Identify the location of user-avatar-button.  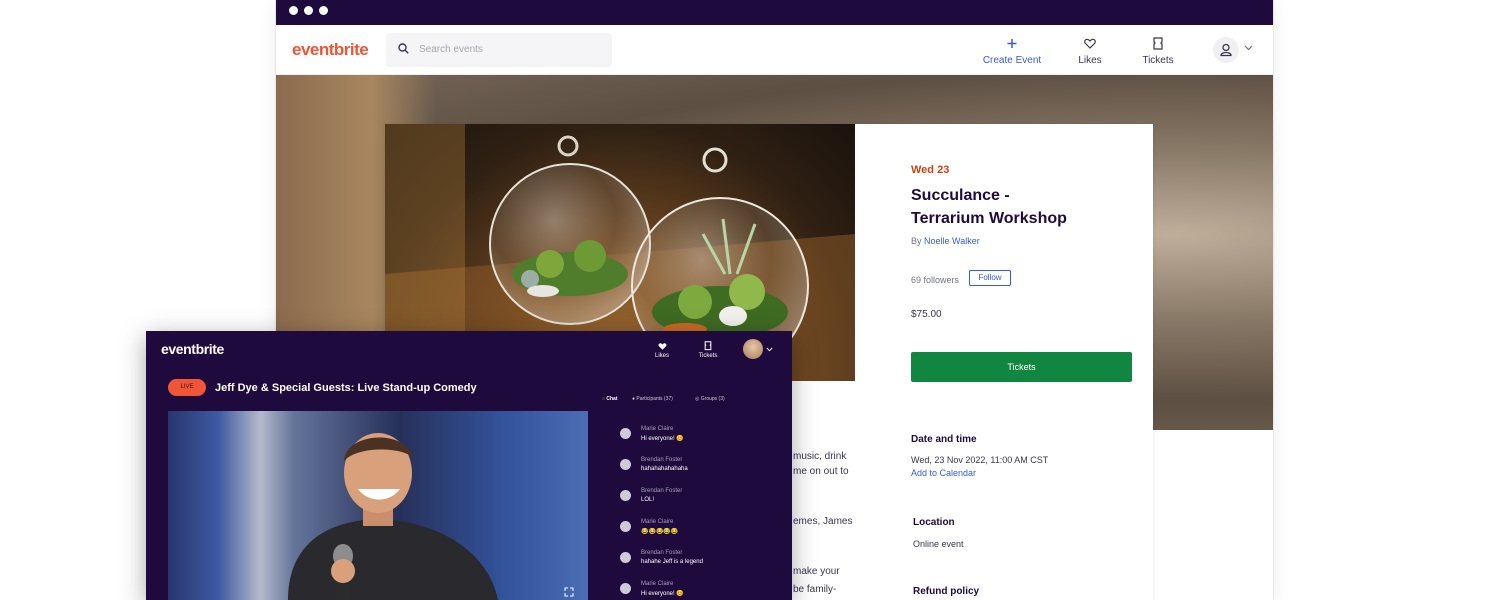
(1226, 50).